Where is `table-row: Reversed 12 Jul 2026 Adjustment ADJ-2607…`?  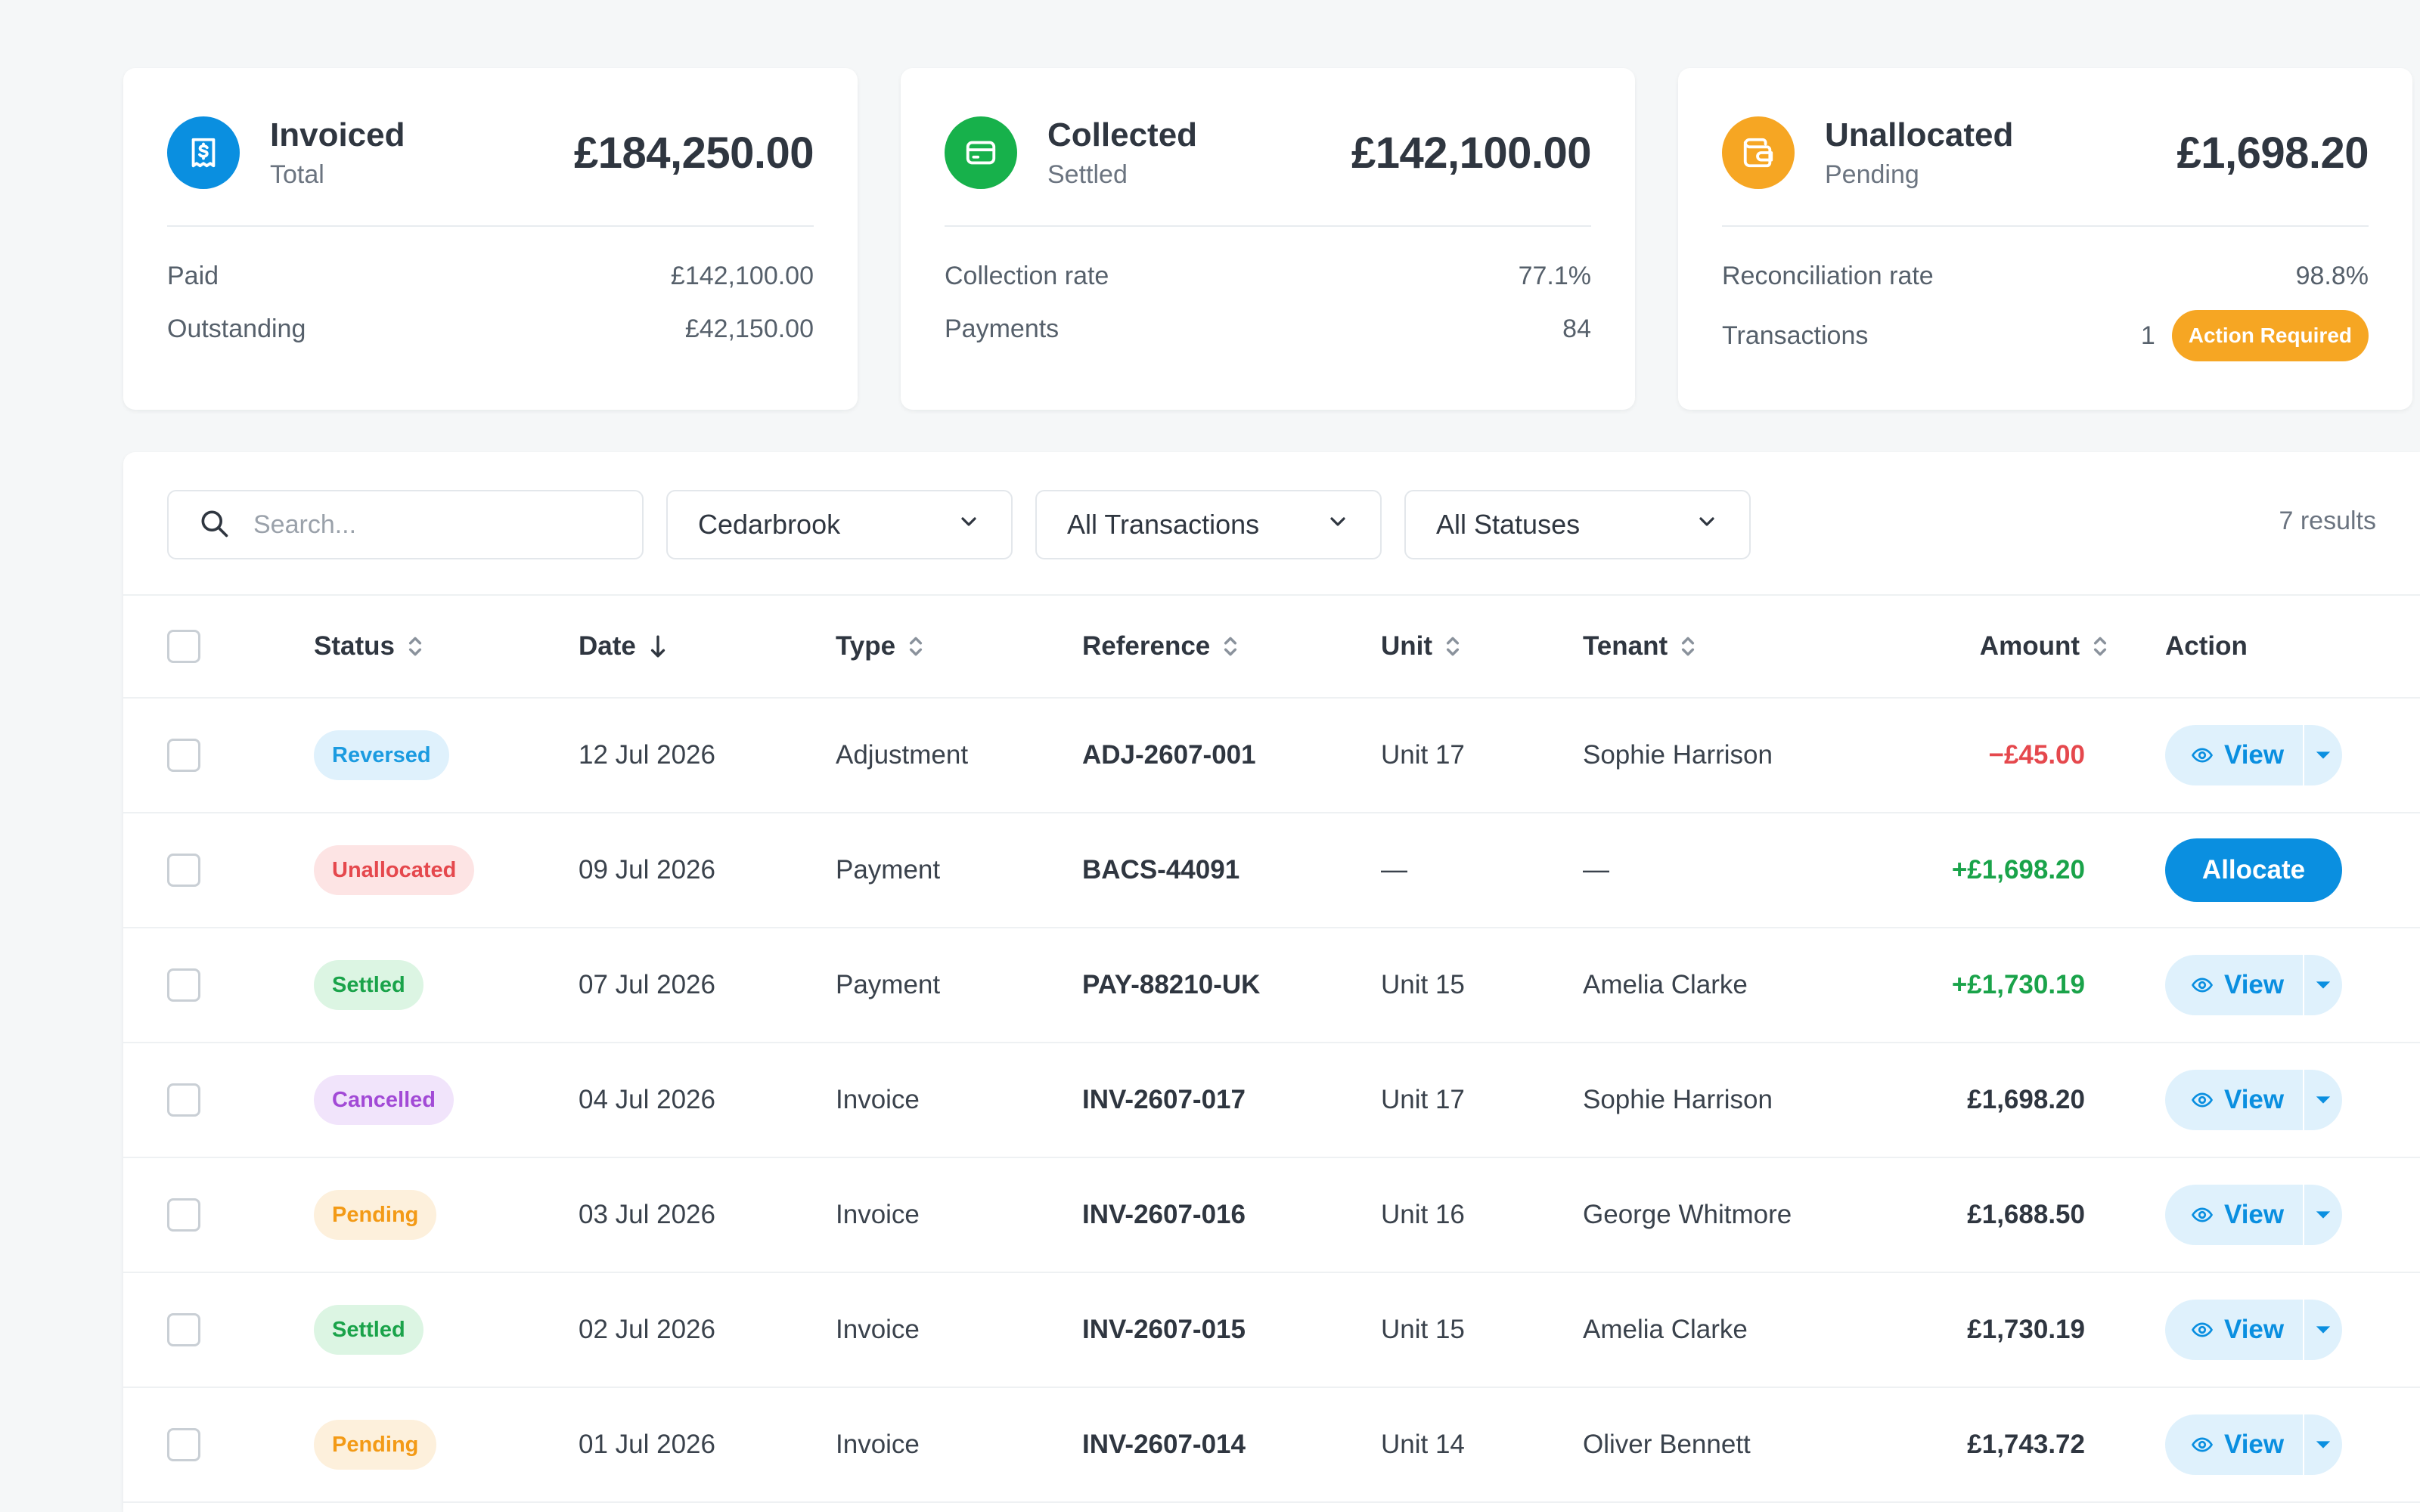 table-row: Reversed 12 Jul 2026 Adjustment ADJ-2607… is located at coordinates (1271, 756).